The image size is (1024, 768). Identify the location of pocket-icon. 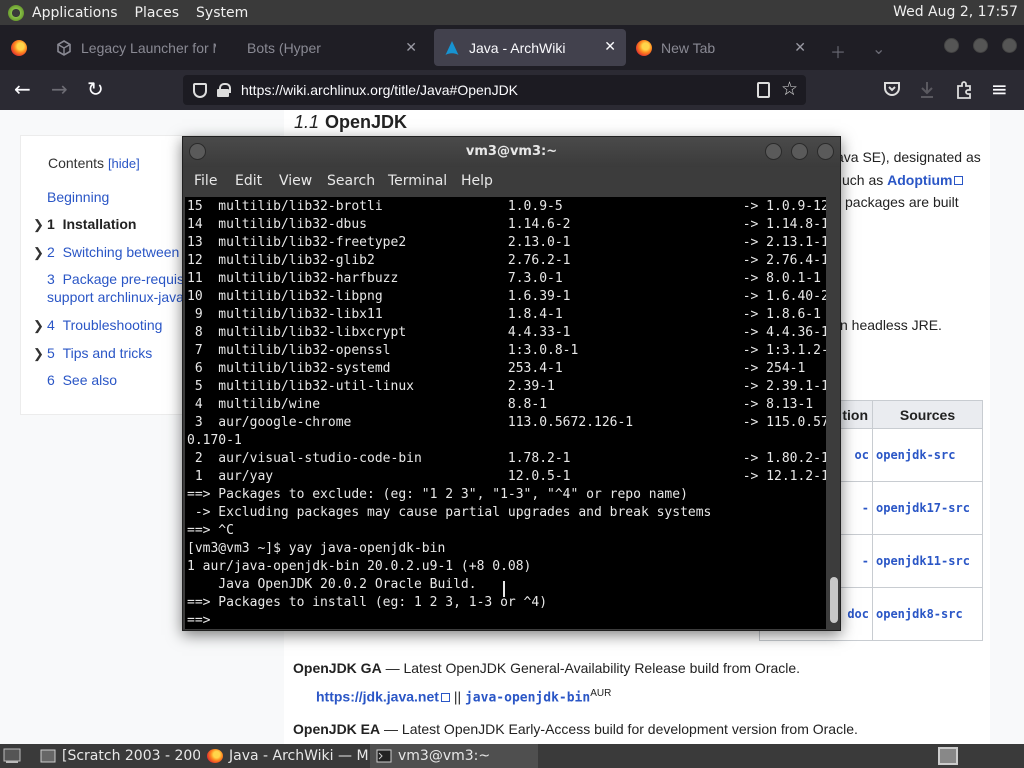
(892, 89).